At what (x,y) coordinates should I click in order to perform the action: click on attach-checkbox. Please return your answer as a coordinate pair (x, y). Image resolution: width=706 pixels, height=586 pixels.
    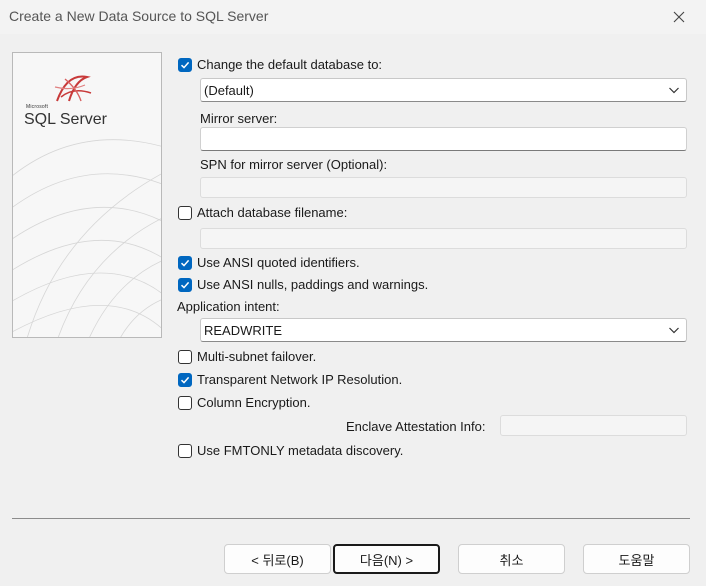
    Looking at the image, I should click on (185, 212).